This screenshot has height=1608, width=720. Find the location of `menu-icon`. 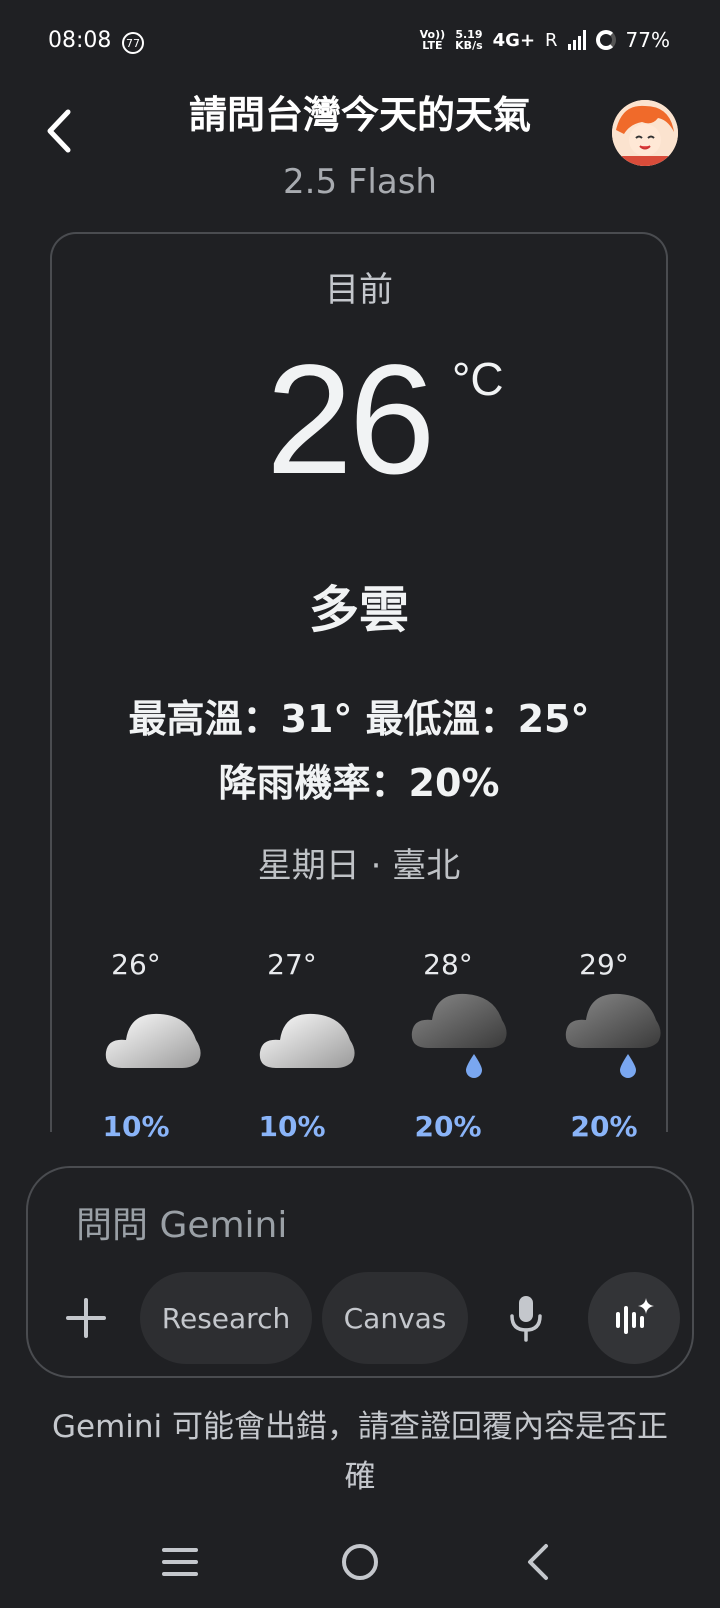

menu-icon is located at coordinates (180, 1562).